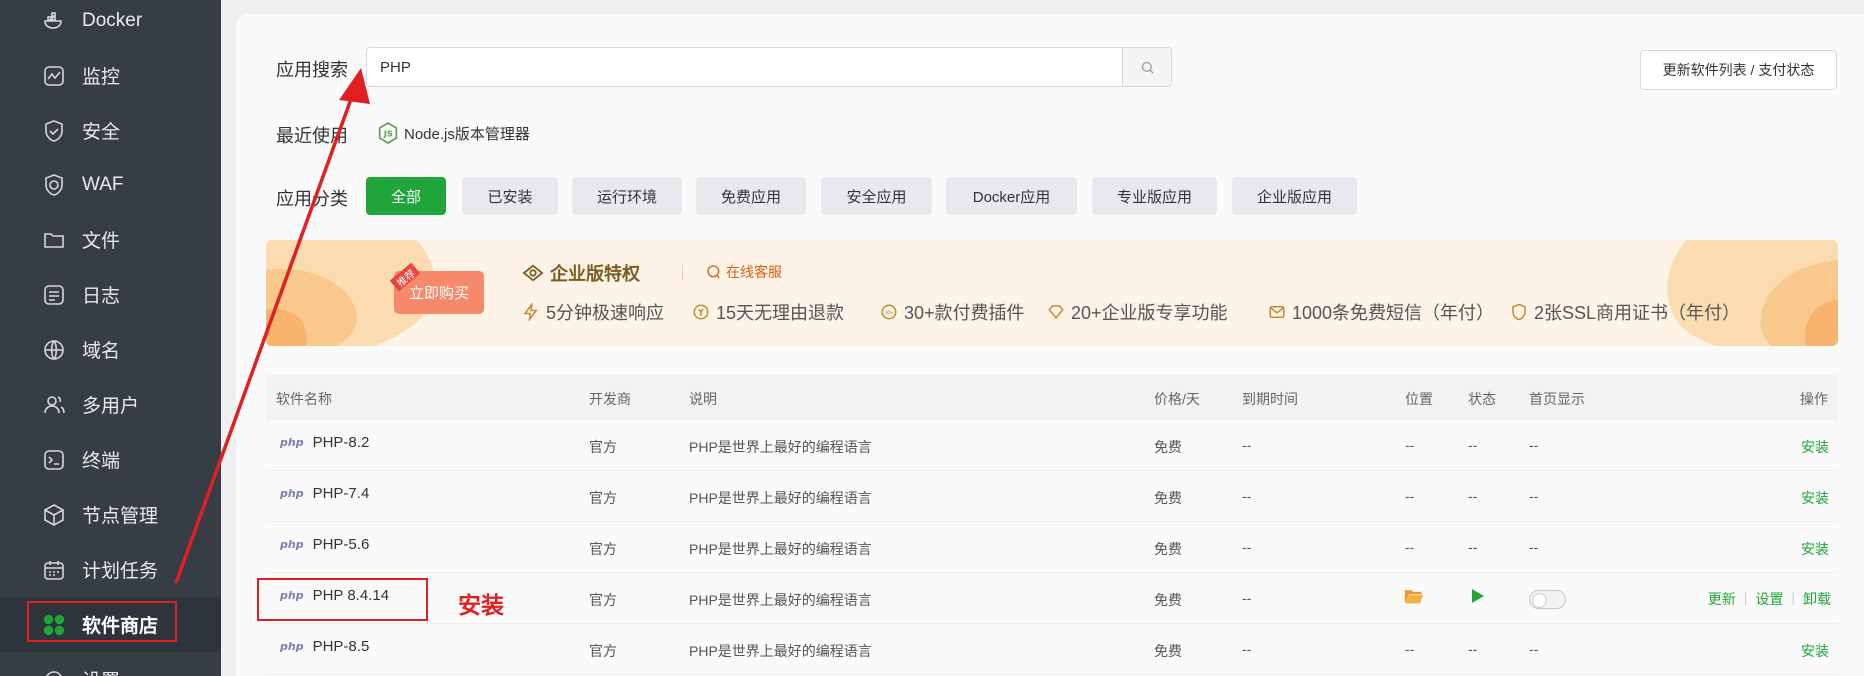 The image size is (1864, 676). I want to click on docker-icon, so click(54, 21).